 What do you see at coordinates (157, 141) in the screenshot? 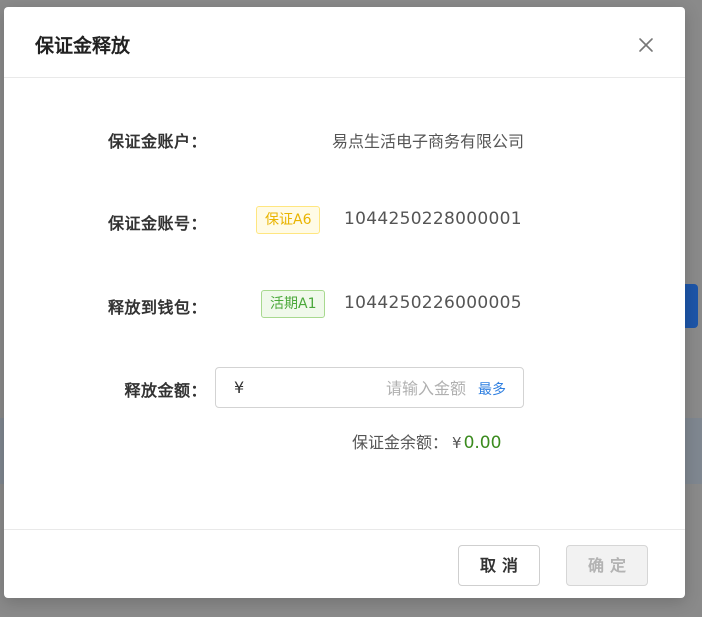
I see `account-label: 保证金账户：` at bounding box center [157, 141].